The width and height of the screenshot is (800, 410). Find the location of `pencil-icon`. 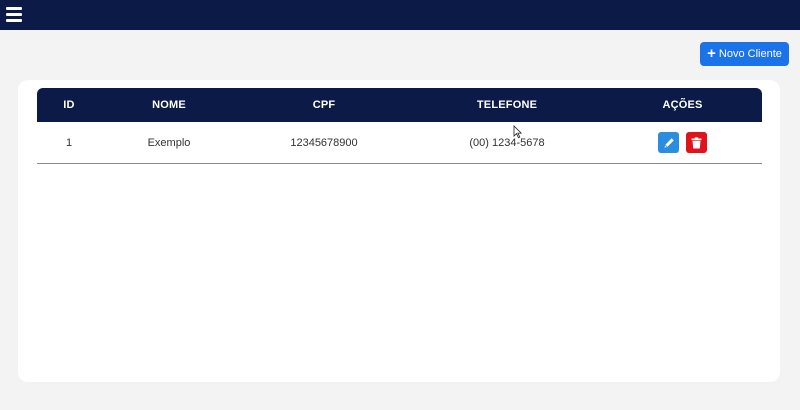

pencil-icon is located at coordinates (669, 142).